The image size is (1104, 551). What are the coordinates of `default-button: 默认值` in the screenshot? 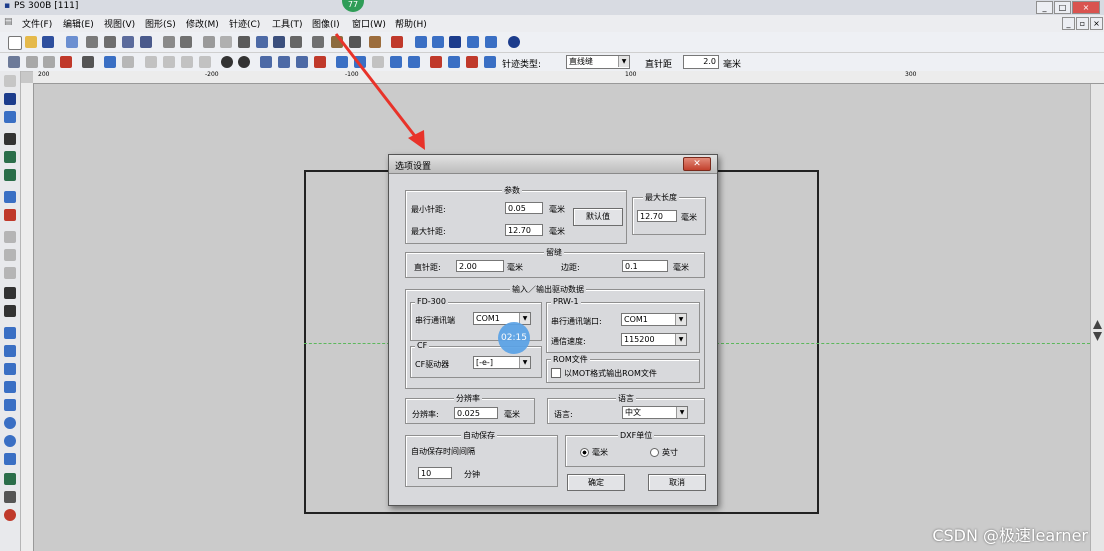 It's located at (598, 217).